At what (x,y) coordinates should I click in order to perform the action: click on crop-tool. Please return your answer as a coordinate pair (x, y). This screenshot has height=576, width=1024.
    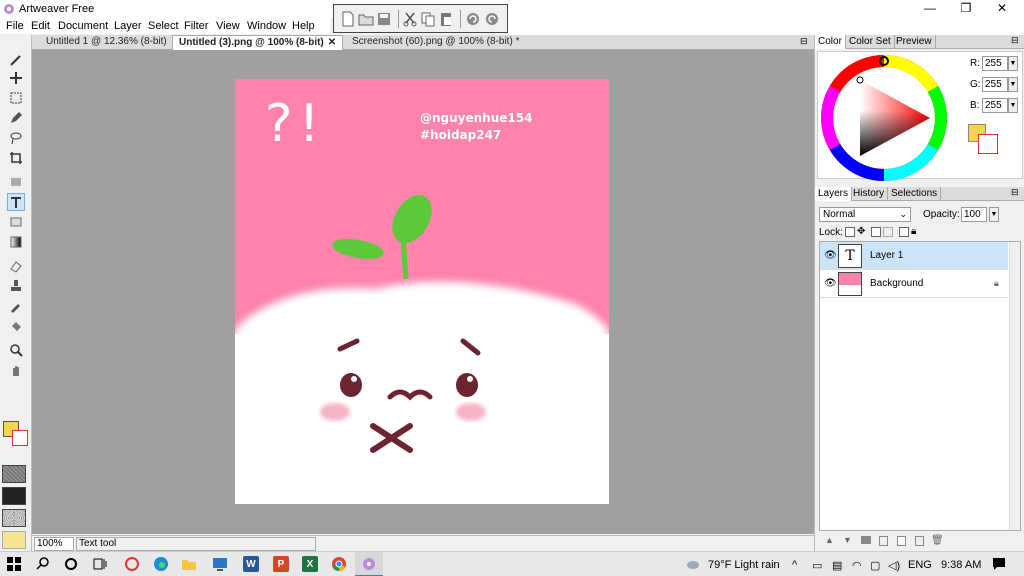
    Looking at the image, I should click on (16, 158).